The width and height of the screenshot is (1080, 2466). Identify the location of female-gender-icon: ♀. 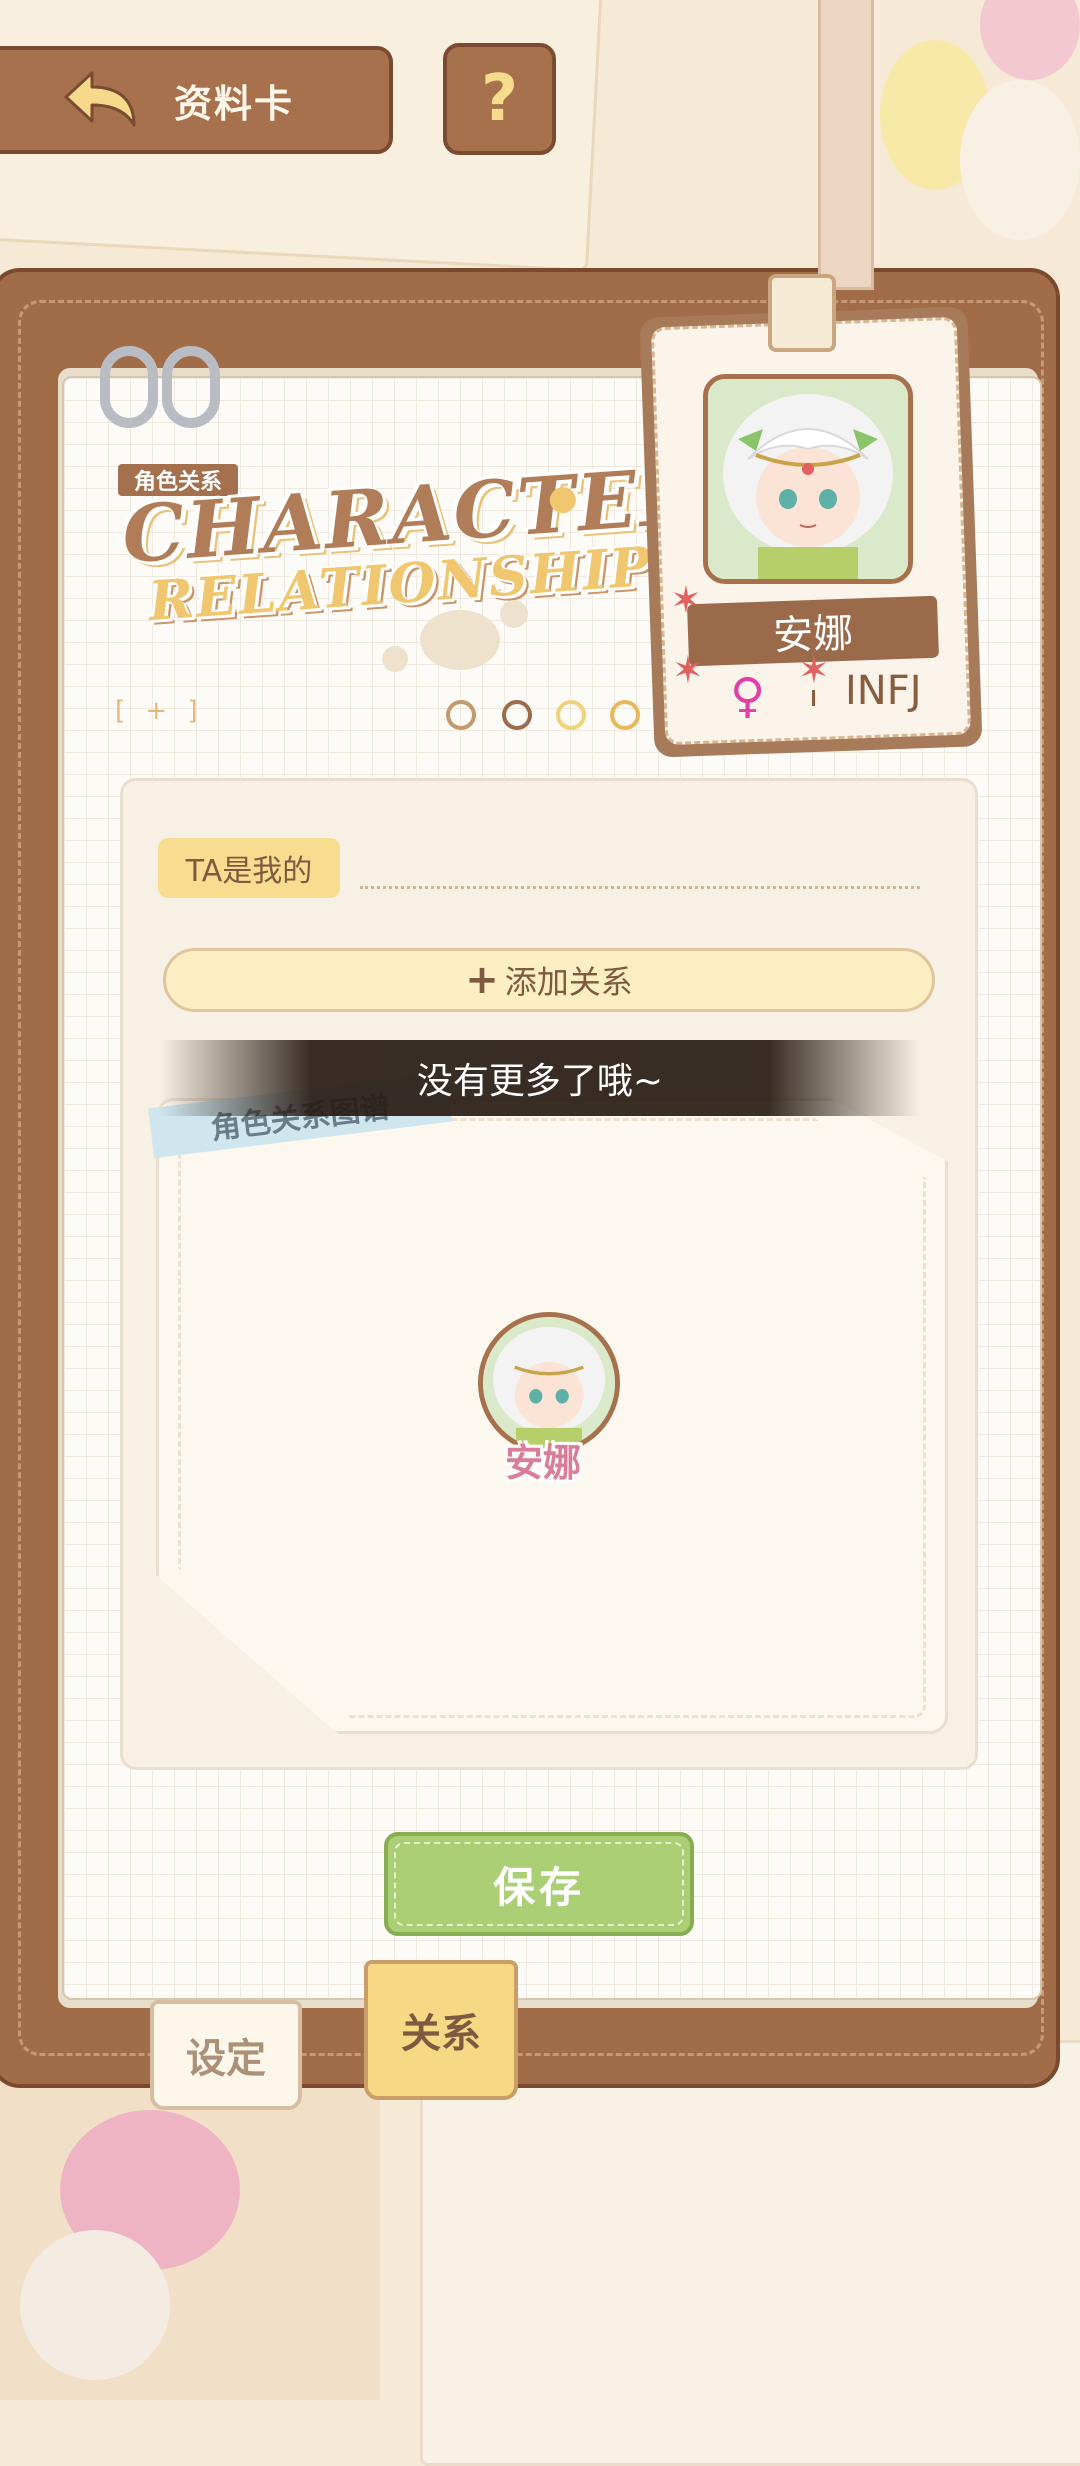
(748, 696).